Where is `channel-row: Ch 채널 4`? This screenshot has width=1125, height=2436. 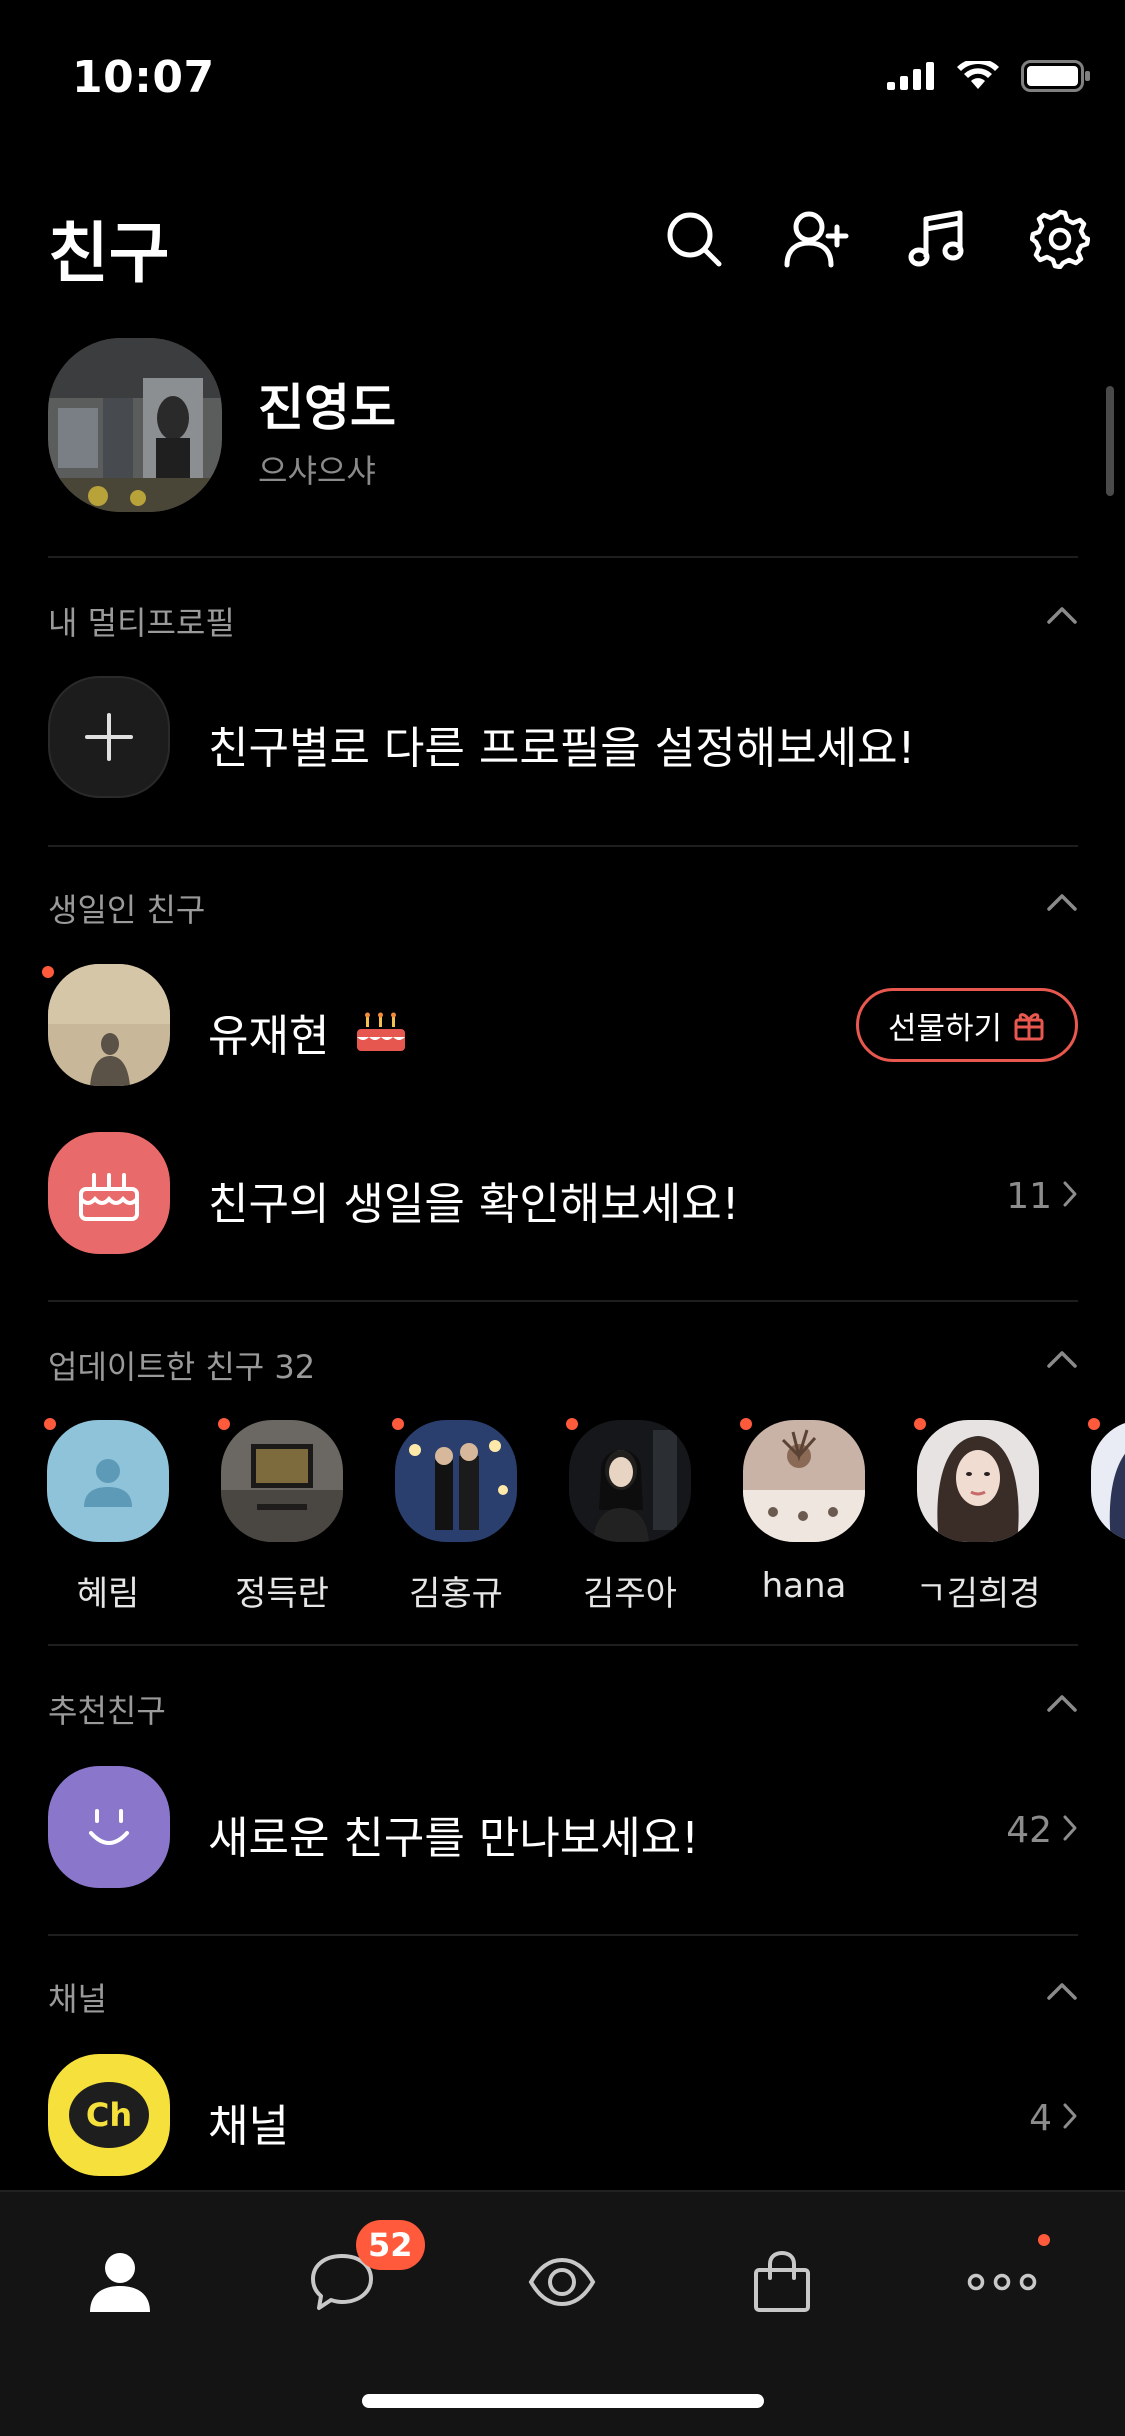
channel-row: Ch 채널 4 is located at coordinates (563, 2116).